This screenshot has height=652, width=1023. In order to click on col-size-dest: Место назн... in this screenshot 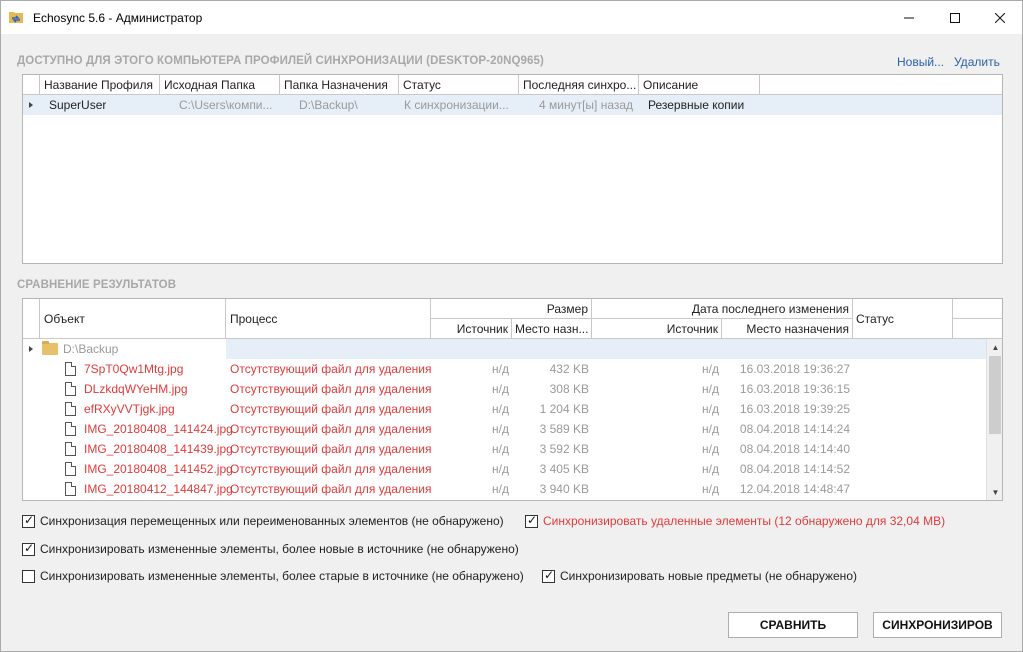, I will do `click(552, 329)`.